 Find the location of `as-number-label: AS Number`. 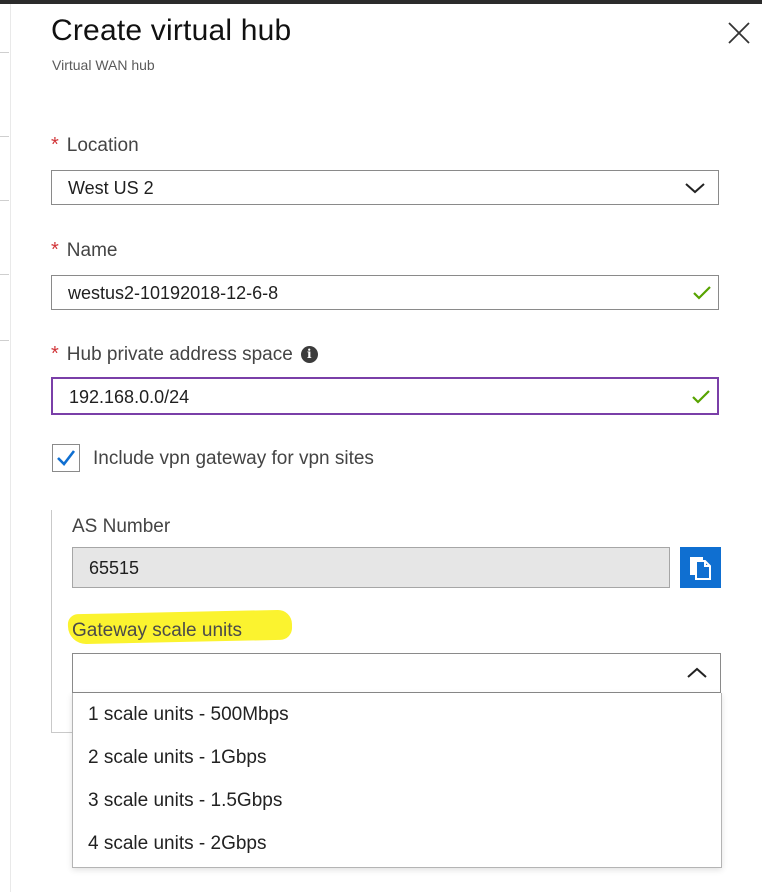

as-number-label: AS Number is located at coordinates (121, 526).